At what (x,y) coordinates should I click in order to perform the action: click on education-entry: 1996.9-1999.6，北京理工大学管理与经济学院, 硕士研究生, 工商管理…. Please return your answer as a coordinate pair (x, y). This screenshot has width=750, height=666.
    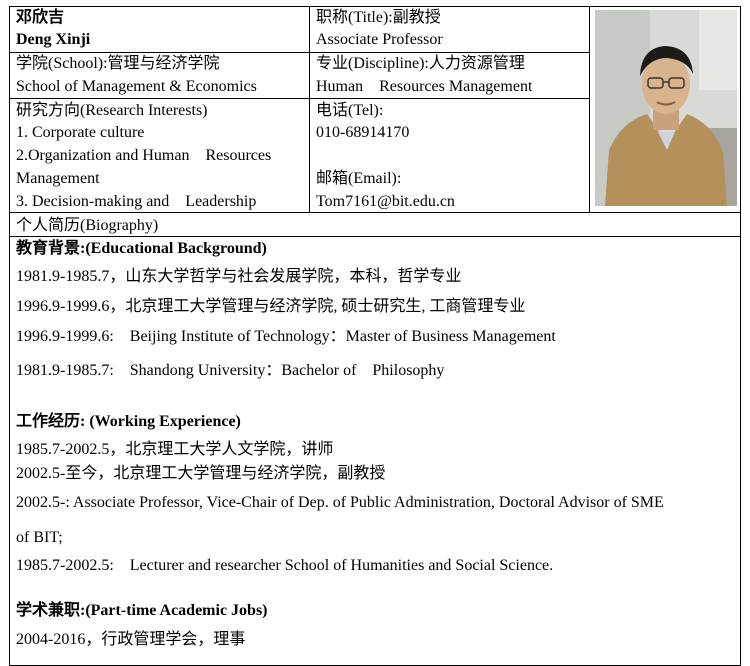
    Looking at the image, I should click on (271, 306).